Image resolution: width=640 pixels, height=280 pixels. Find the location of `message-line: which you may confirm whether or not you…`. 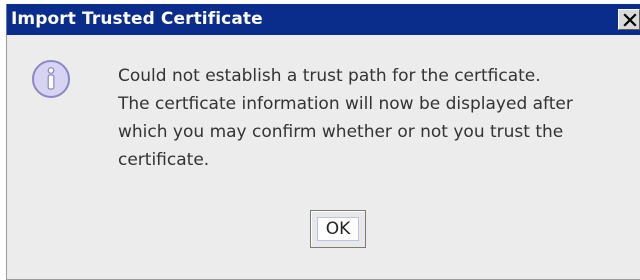

message-line: which you may confirm whether or not you… is located at coordinates (341, 132).